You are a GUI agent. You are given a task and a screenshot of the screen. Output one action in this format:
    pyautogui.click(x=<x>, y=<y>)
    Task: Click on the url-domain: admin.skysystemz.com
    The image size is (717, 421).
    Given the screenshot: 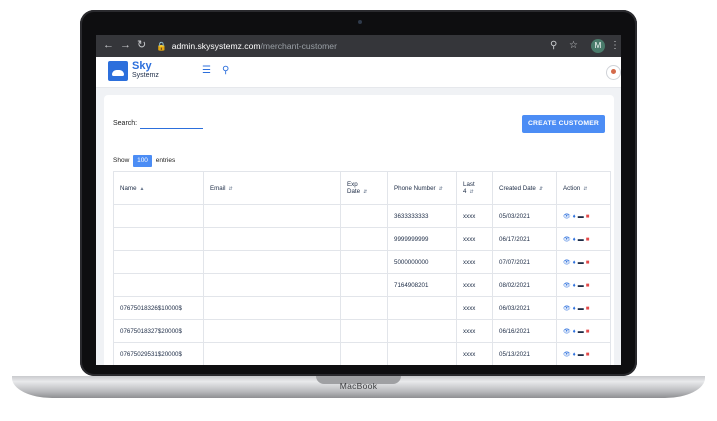 What is the action you would take?
    pyautogui.click(x=216, y=46)
    